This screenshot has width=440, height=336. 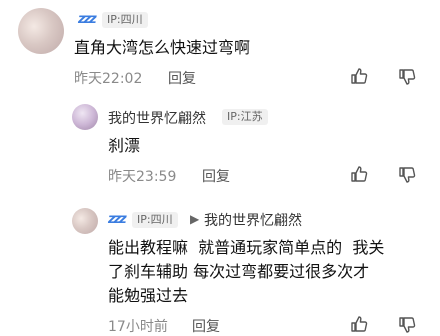 What do you see at coordinates (138, 327) in the screenshot?
I see `comment-time: 17小时前` at bounding box center [138, 327].